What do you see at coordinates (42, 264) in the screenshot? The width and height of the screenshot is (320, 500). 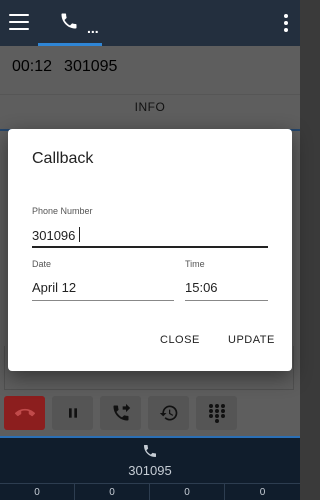 I see `date-label: Date` at bounding box center [42, 264].